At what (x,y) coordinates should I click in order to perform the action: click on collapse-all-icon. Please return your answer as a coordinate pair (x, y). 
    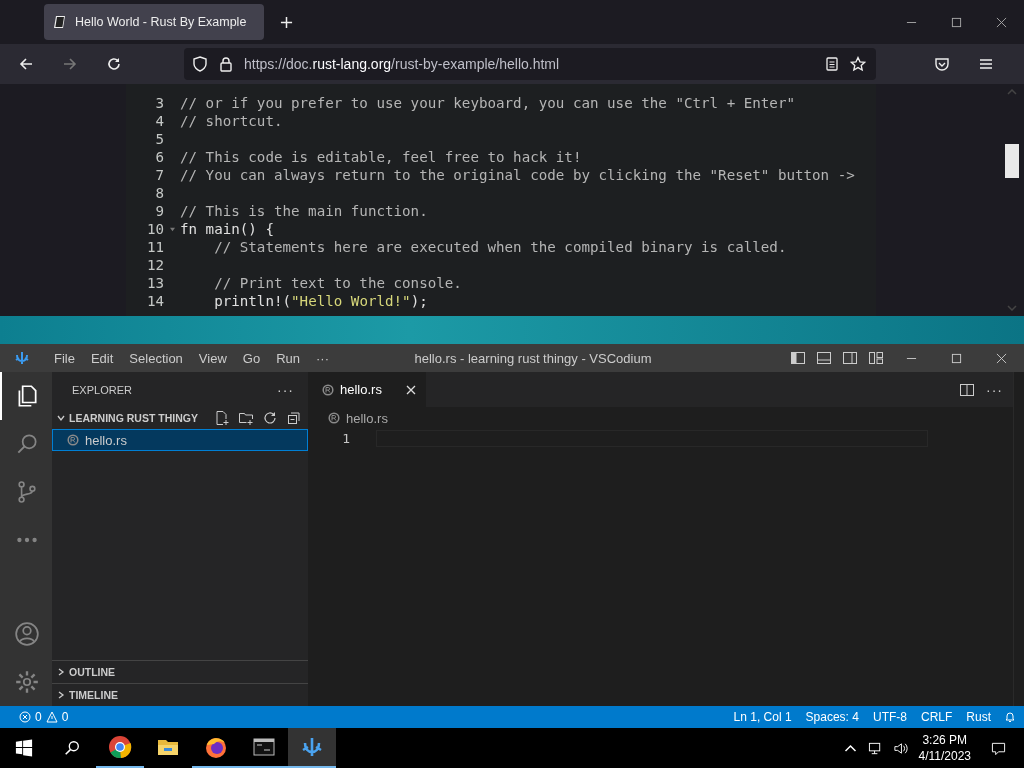
    Looking at the image, I should click on (294, 418).